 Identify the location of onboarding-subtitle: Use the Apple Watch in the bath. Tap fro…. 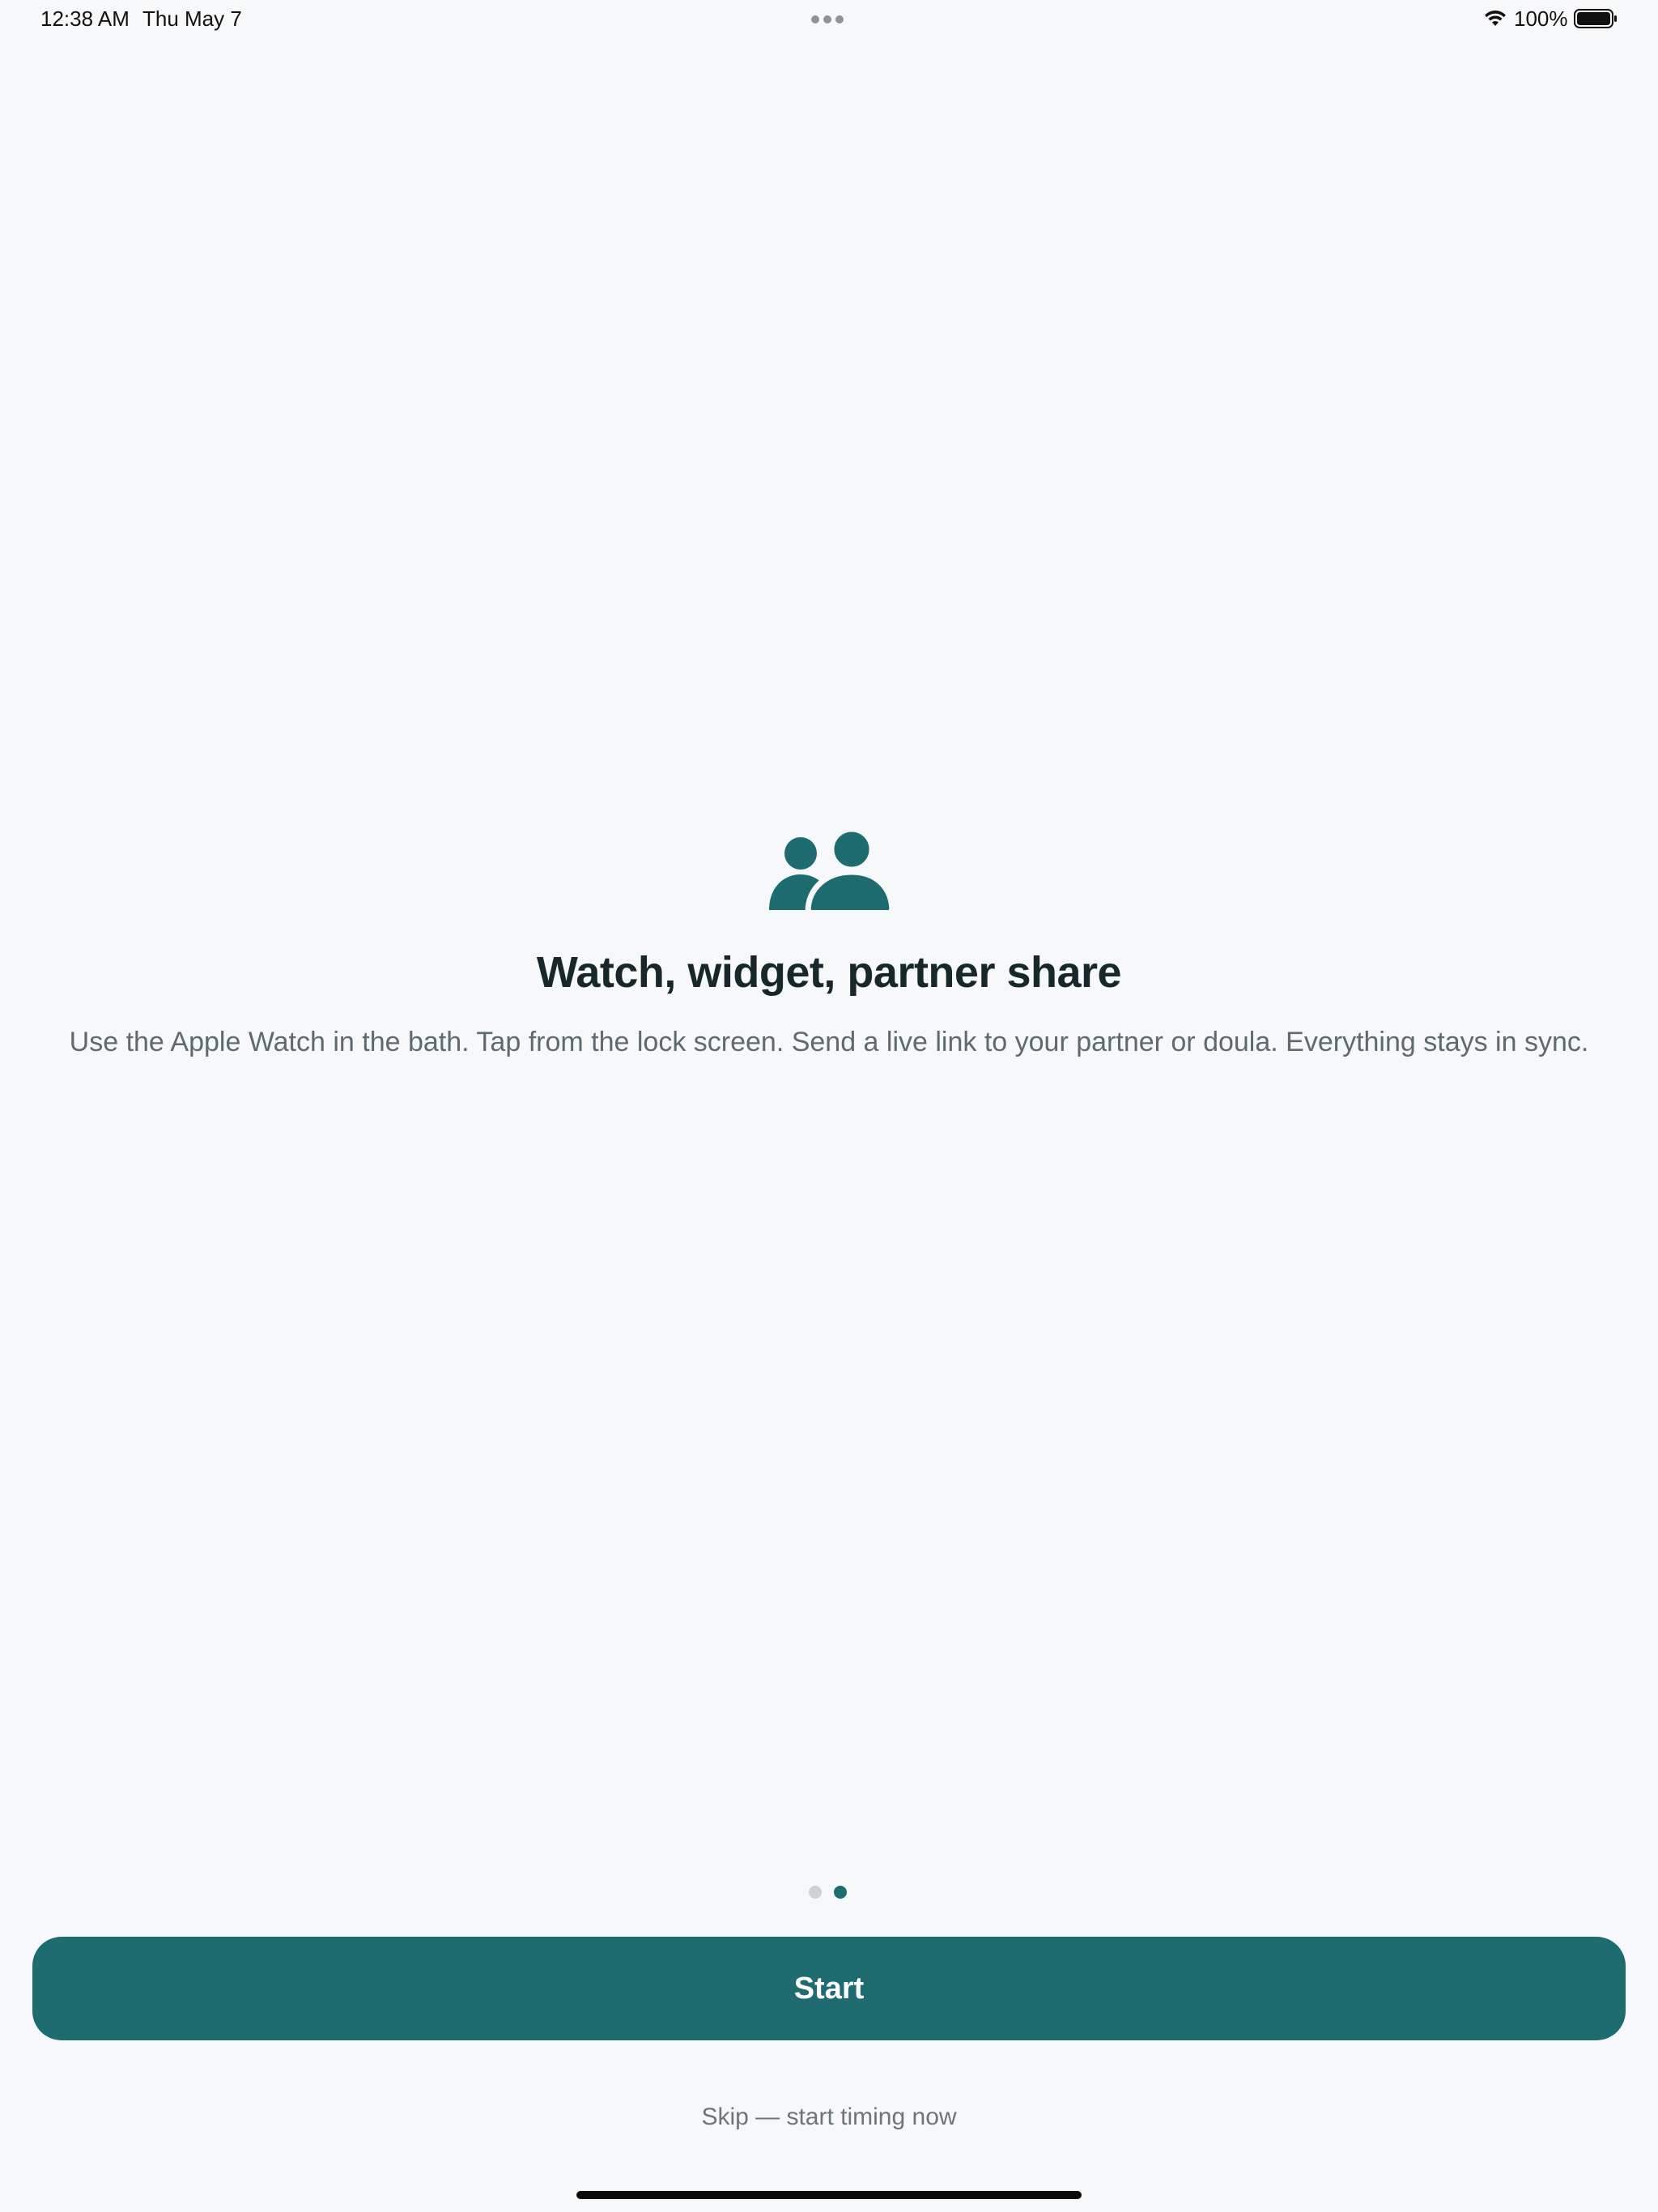
(829, 1042).